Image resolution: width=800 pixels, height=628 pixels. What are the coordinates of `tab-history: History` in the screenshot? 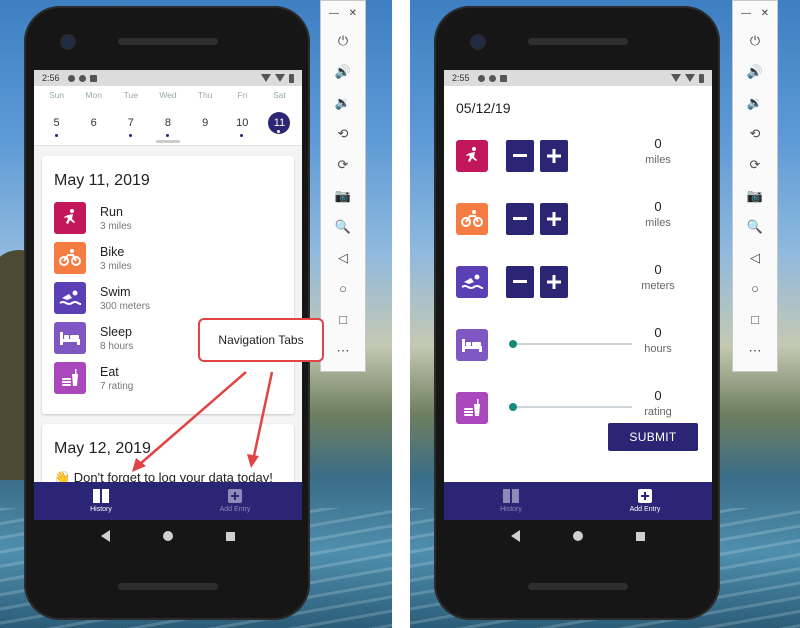 It's located at (511, 501).